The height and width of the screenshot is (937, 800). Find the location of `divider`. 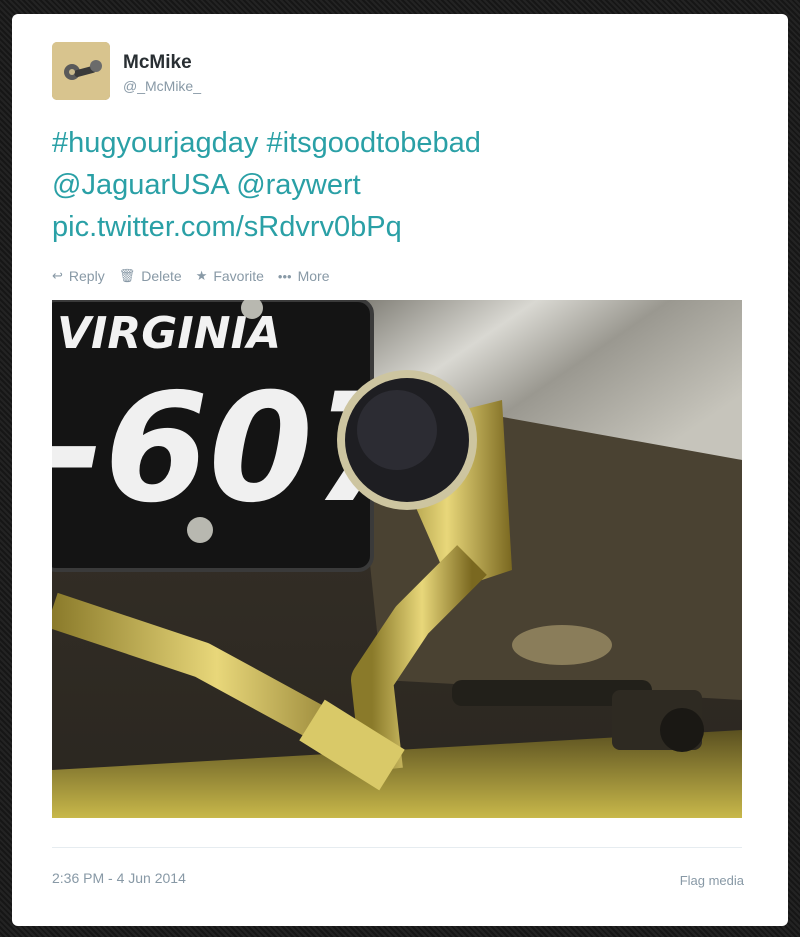

divider is located at coordinates (397, 847).